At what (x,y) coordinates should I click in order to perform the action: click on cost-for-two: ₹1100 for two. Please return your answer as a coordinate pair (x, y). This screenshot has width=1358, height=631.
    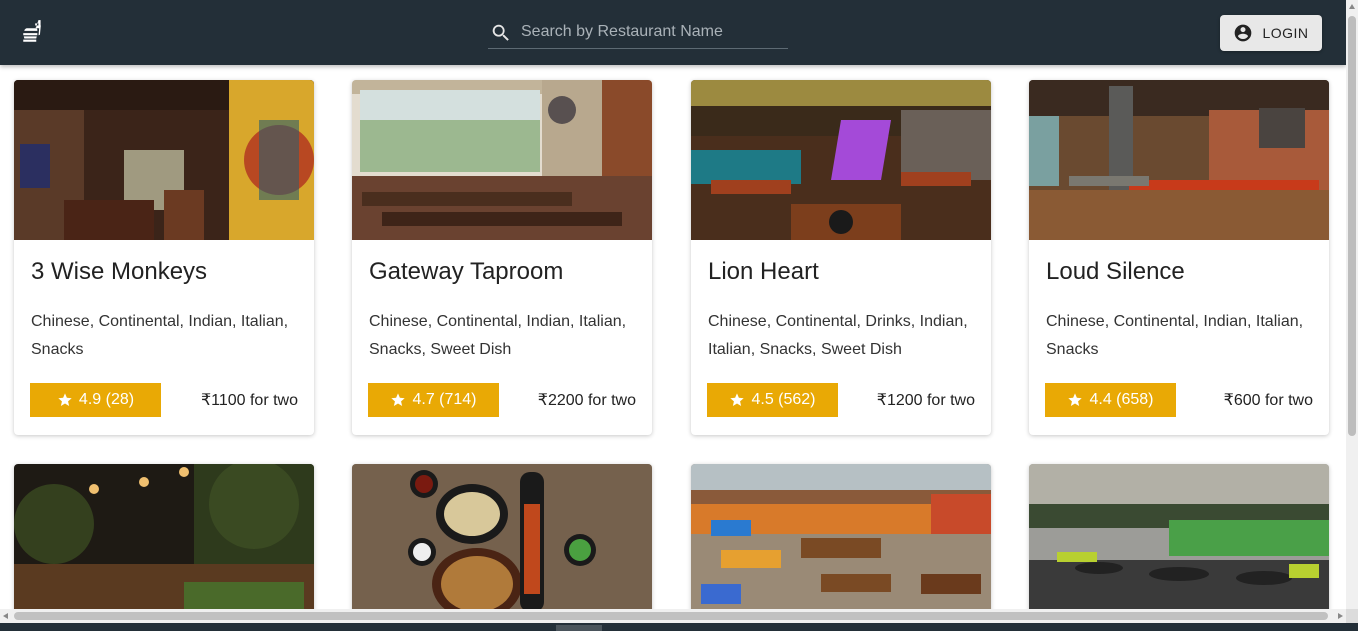
    Looking at the image, I should click on (249, 400).